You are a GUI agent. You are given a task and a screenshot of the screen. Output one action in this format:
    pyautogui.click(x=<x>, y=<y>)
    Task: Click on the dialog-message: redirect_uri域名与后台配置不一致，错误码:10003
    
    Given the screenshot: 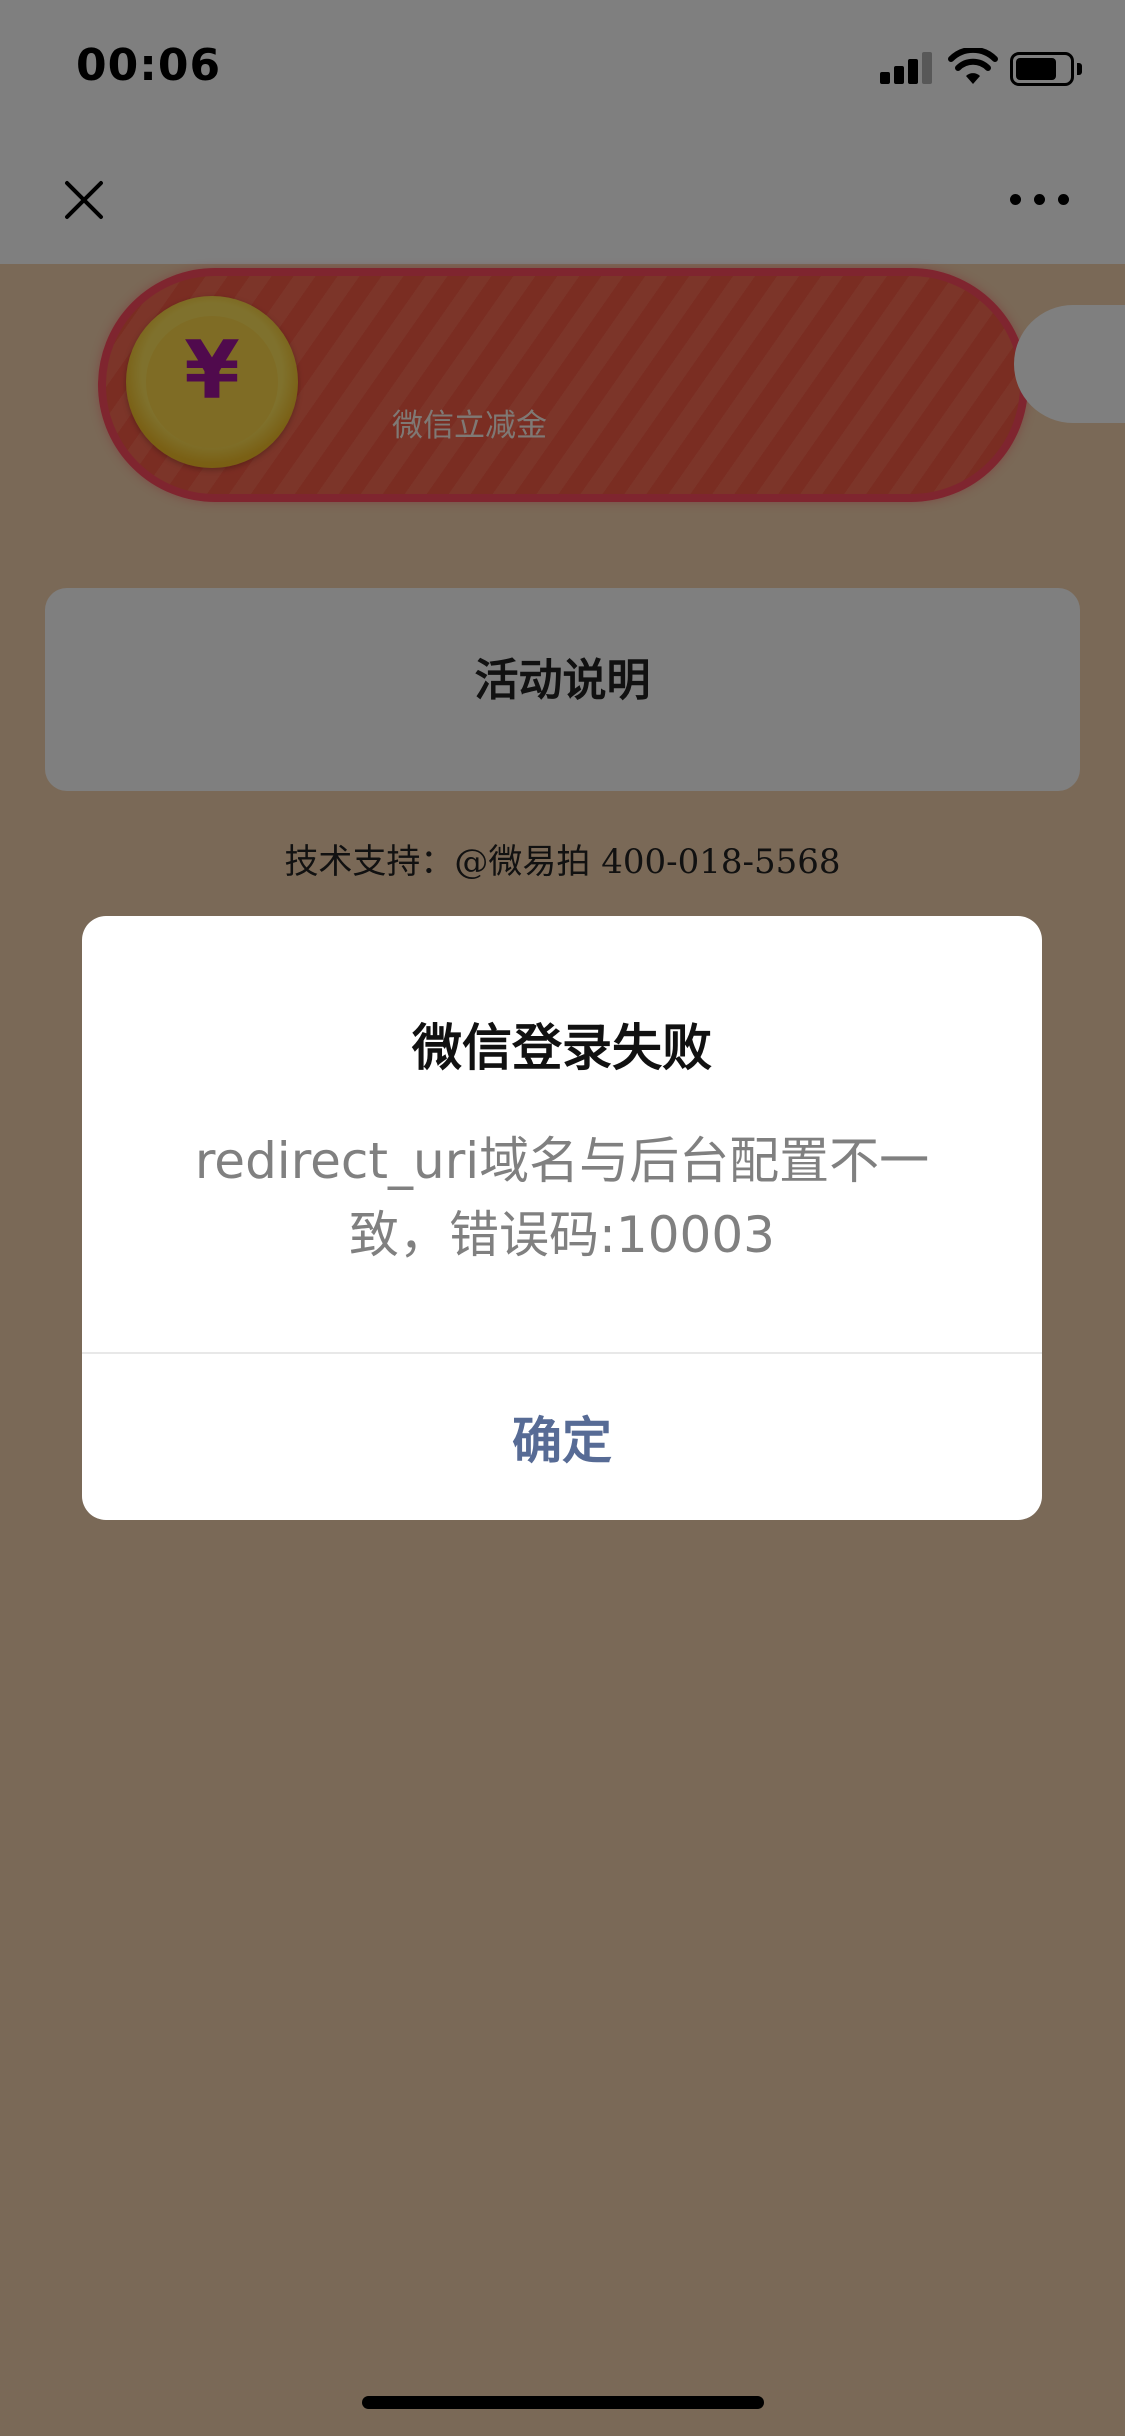 What is the action you would take?
    pyautogui.click(x=562, y=1198)
    